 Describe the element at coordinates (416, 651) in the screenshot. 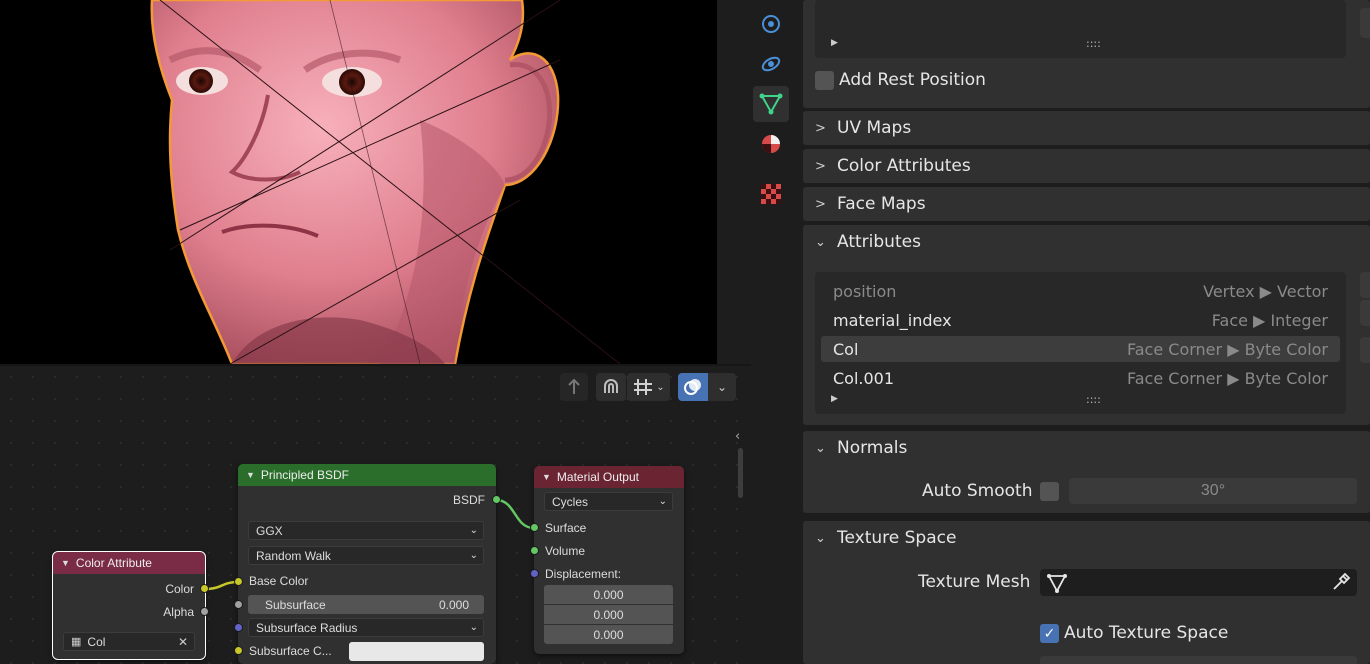

I see `subsurface-color-swatch` at that location.